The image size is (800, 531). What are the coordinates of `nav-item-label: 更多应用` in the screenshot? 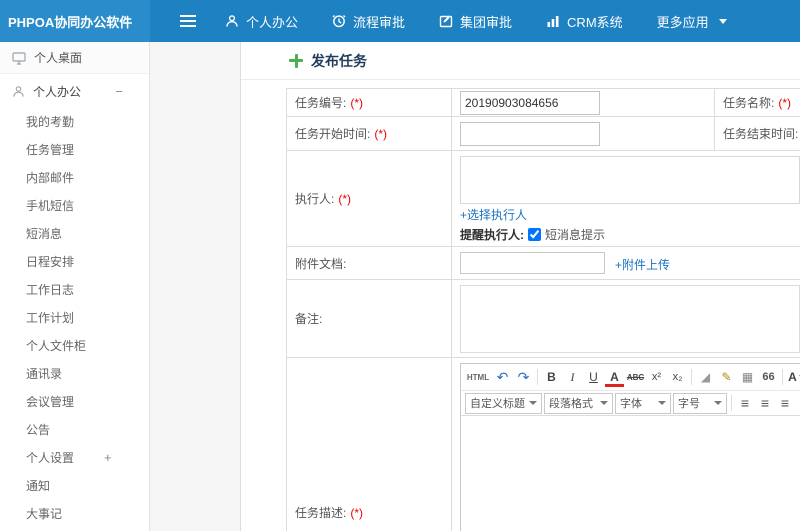 It's located at (682, 22).